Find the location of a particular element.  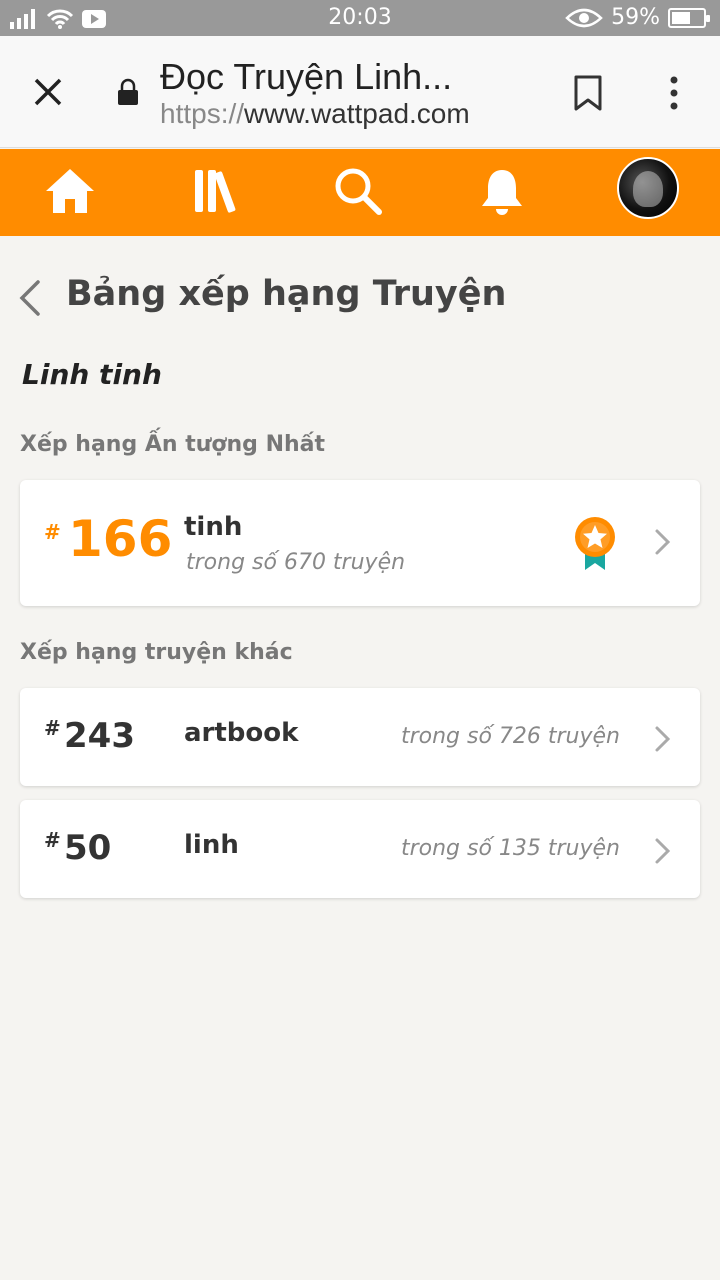

page-heading: Bảng xếp hạng Truyện is located at coordinates (286, 294).